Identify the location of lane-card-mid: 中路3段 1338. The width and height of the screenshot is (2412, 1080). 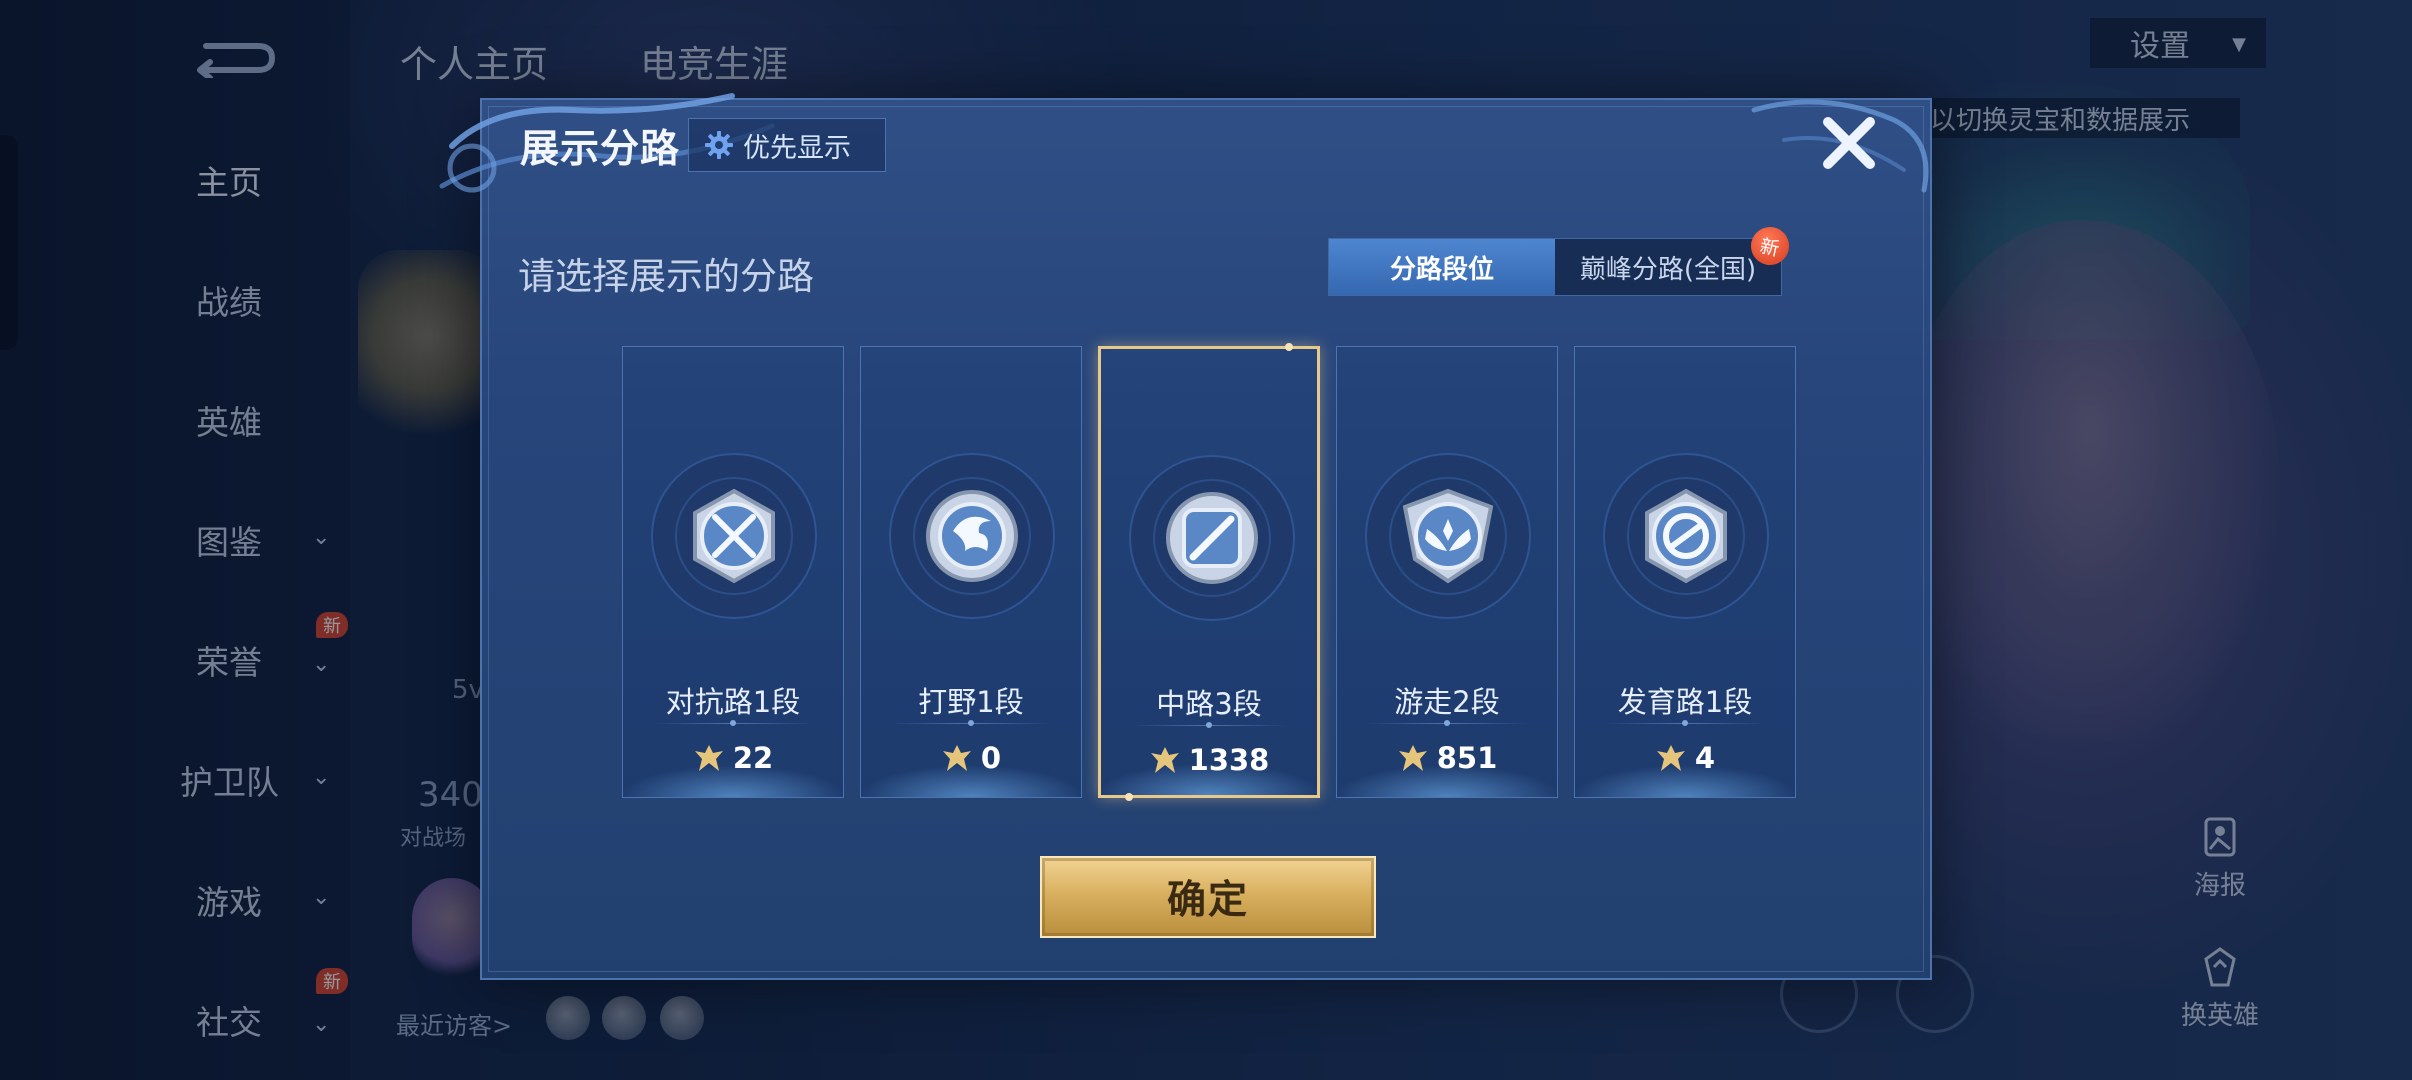
(1209, 572).